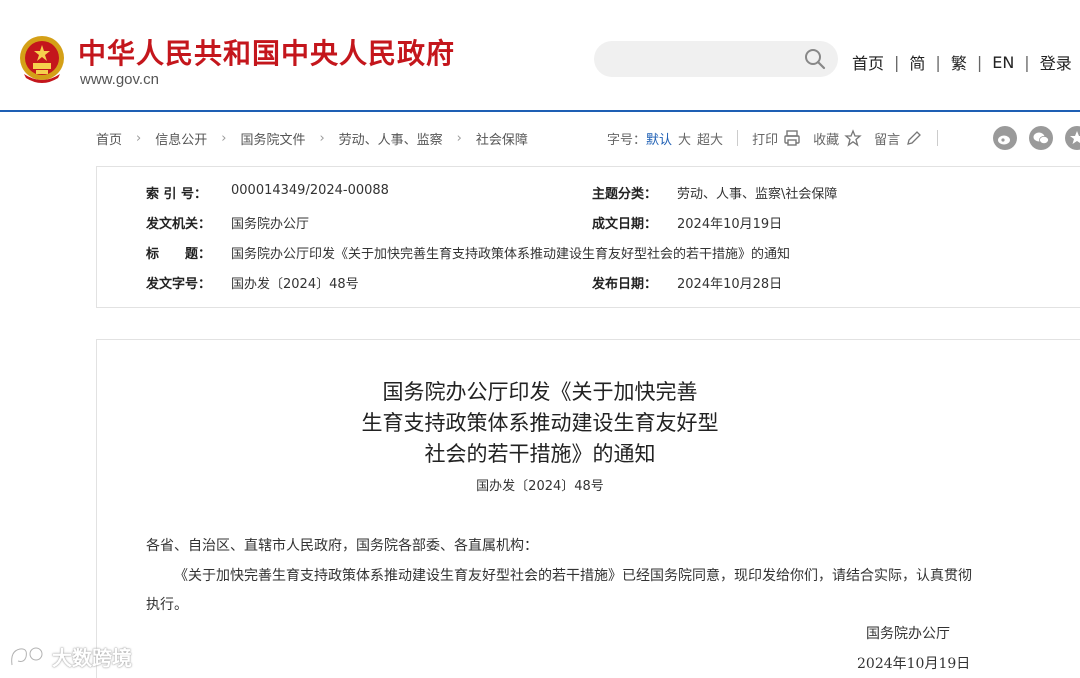 The width and height of the screenshot is (1080, 678). What do you see at coordinates (914, 664) in the screenshot?
I see `article-date: 2024年10月19日` at bounding box center [914, 664].